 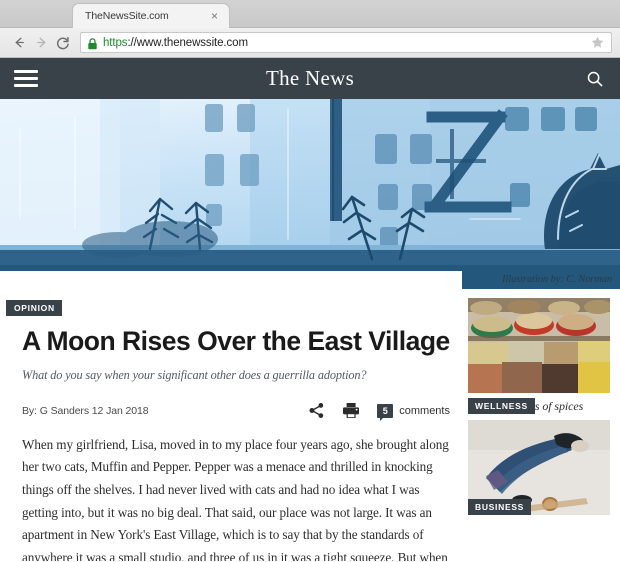 What do you see at coordinates (595, 79) in the screenshot?
I see `search-icon` at bounding box center [595, 79].